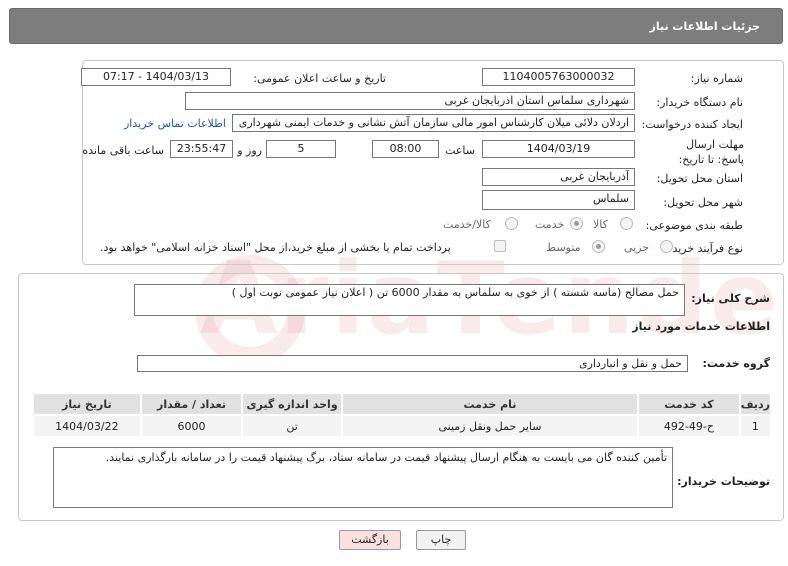 The width and height of the screenshot is (788, 566). I want to click on remaining-time-label: ساعت باقی مانده, so click(123, 150).